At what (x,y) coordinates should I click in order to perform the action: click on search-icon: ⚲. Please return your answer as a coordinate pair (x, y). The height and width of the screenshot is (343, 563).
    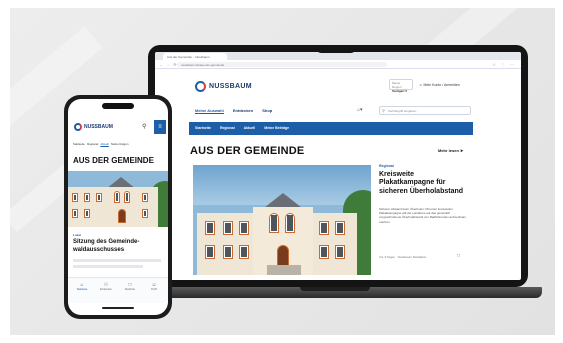
    Looking at the image, I should click on (383, 110).